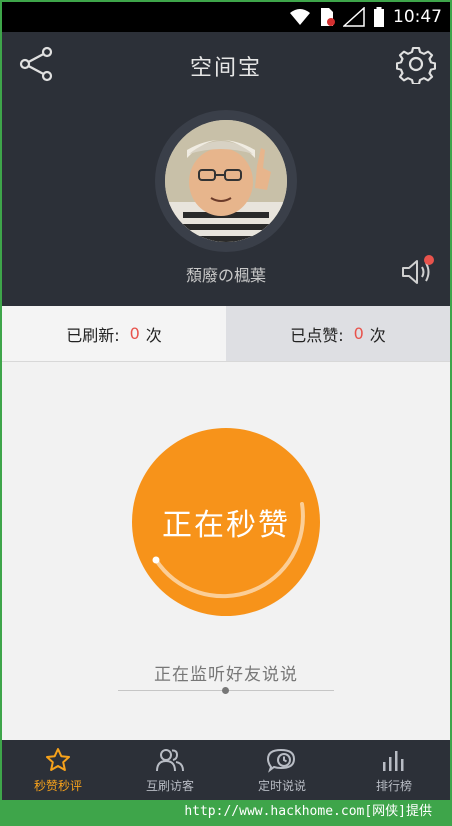 This screenshot has width=452, height=826. Describe the element at coordinates (281, 785) in the screenshot. I see `nav-label-scheduled-post: 定时说说` at that location.